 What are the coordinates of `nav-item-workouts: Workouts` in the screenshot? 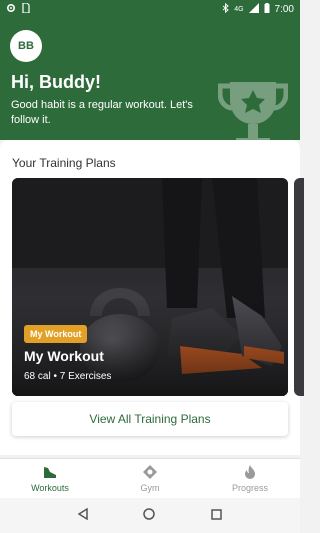 It's located at (50, 478).